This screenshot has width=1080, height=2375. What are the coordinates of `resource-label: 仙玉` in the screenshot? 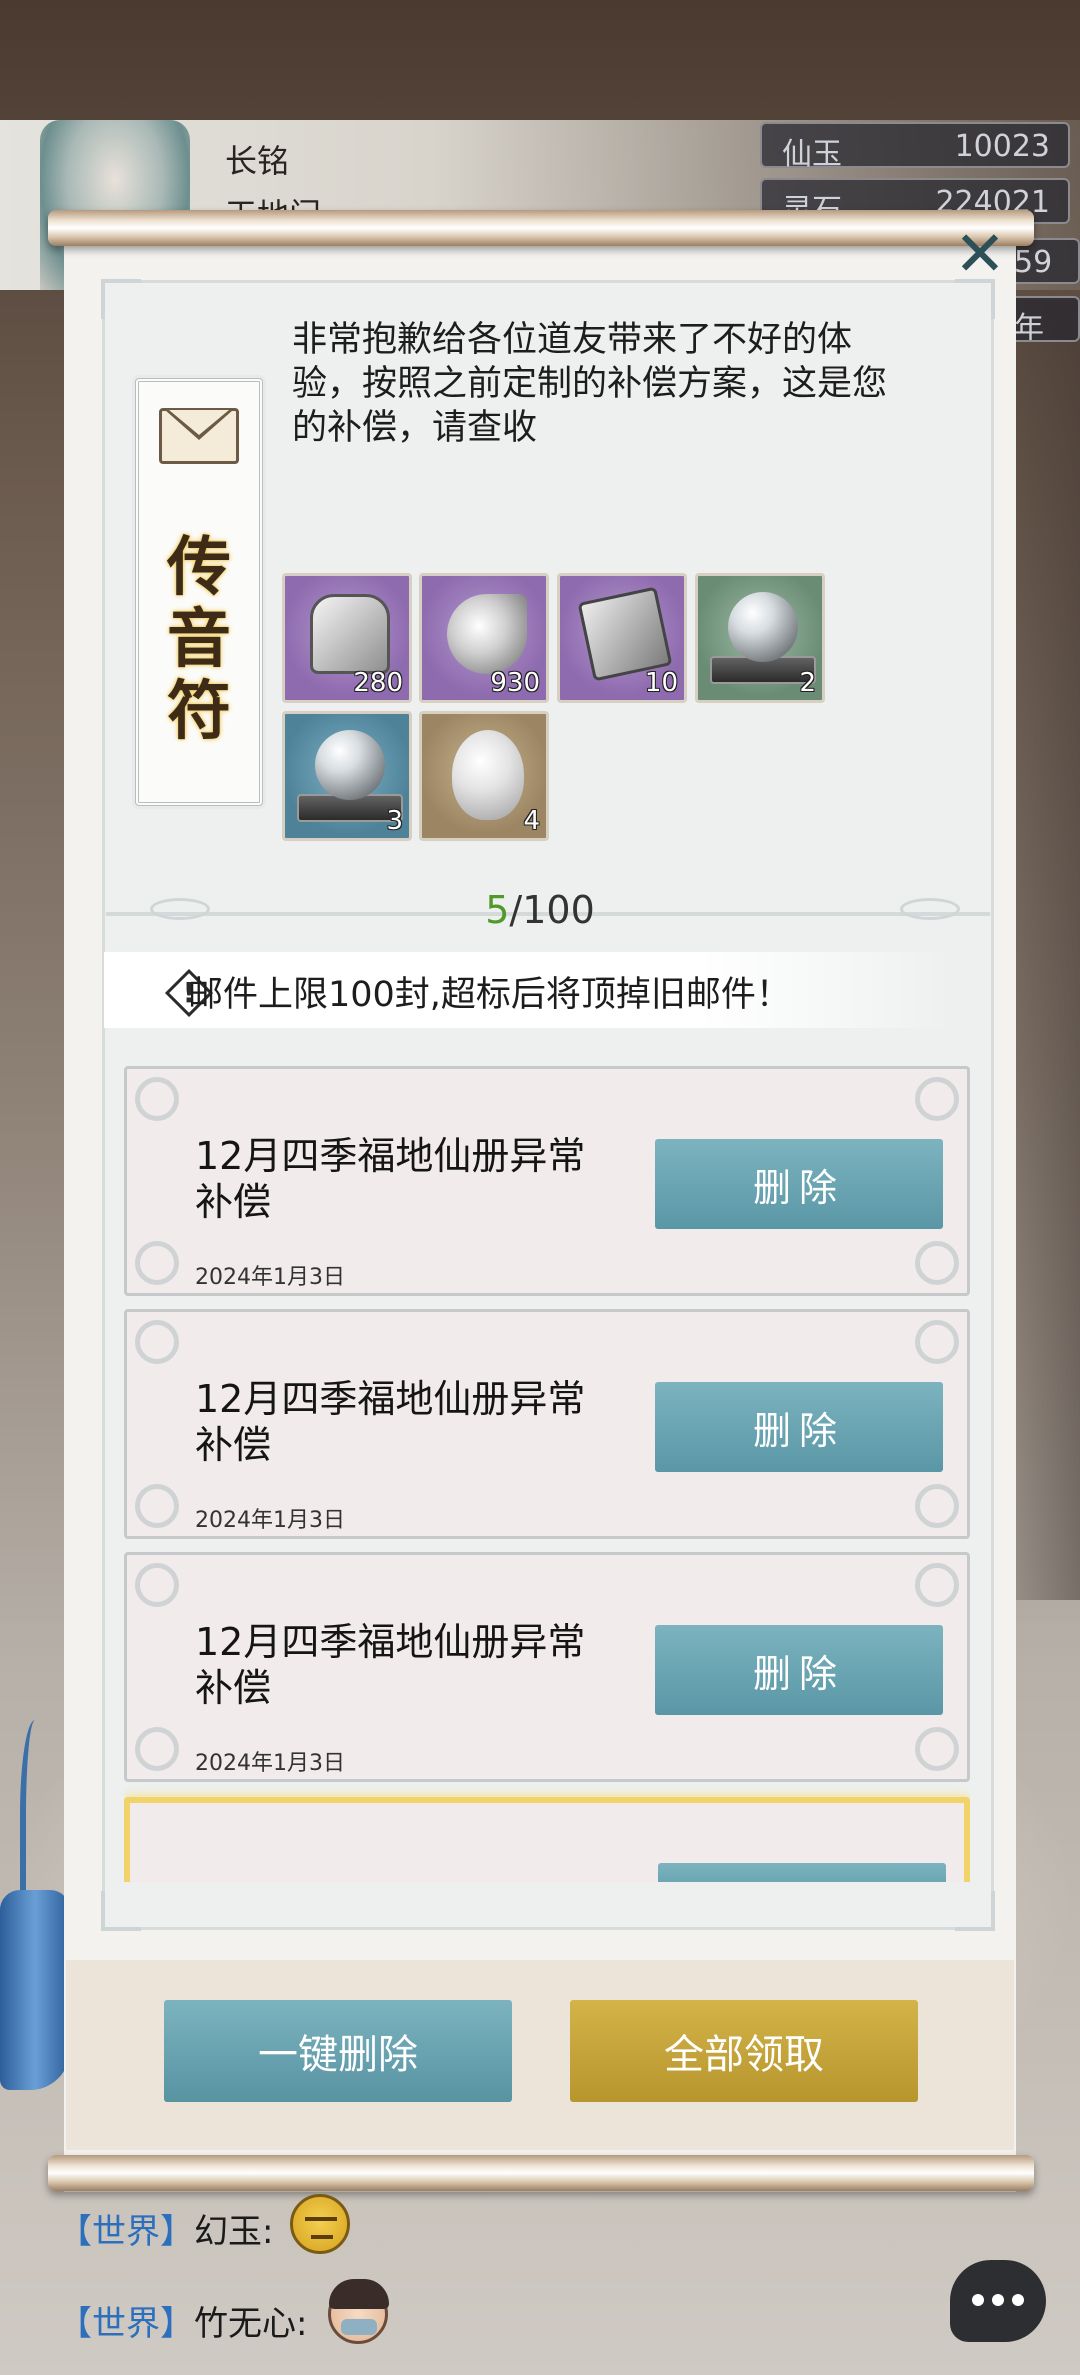 It's located at (812, 154).